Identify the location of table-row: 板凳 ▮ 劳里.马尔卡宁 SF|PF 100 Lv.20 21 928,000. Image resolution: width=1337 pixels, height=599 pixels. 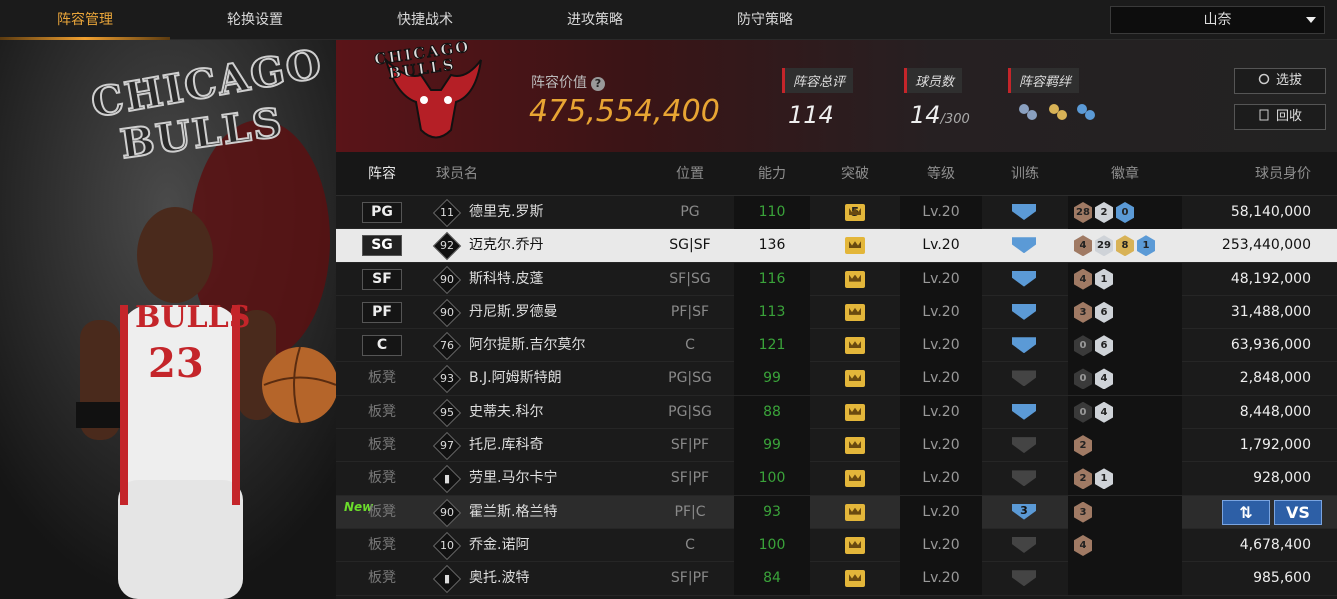
(836, 479).